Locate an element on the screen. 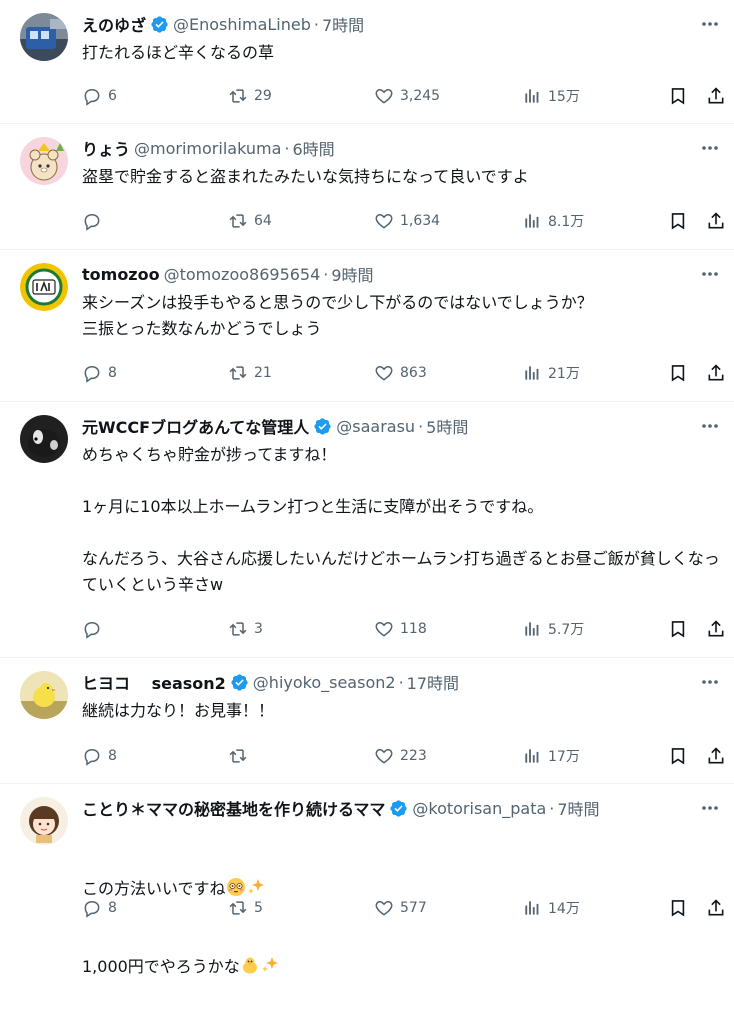  user-handle: @tomozoo8695654 is located at coordinates (242, 274).